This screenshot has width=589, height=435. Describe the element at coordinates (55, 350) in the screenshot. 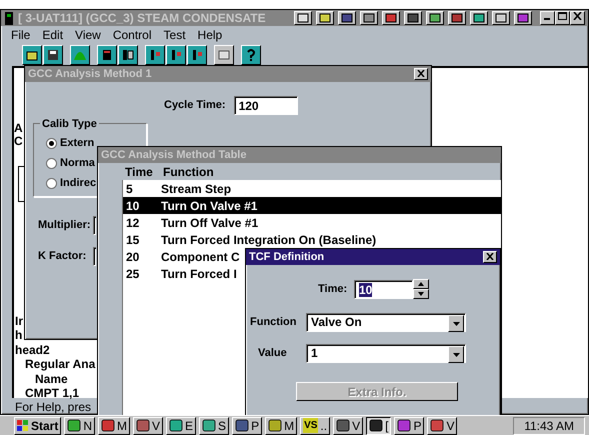

I see `tree-item: head2` at that location.